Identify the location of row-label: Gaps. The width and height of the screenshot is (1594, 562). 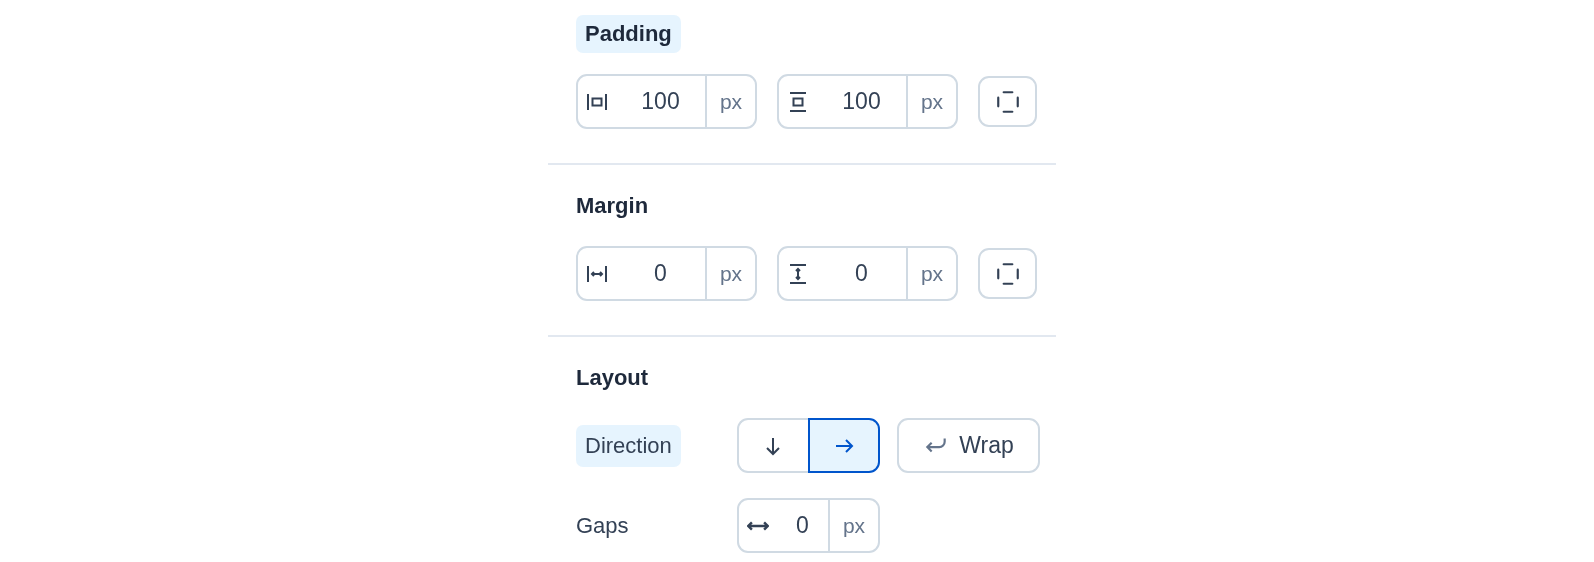
(602, 525).